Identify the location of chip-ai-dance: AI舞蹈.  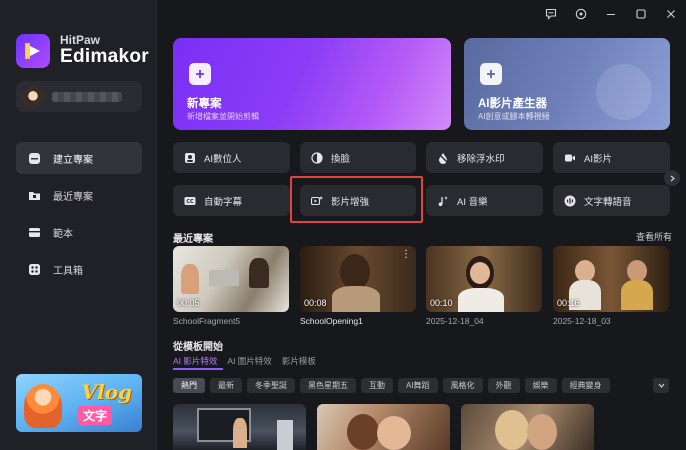
(418, 385).